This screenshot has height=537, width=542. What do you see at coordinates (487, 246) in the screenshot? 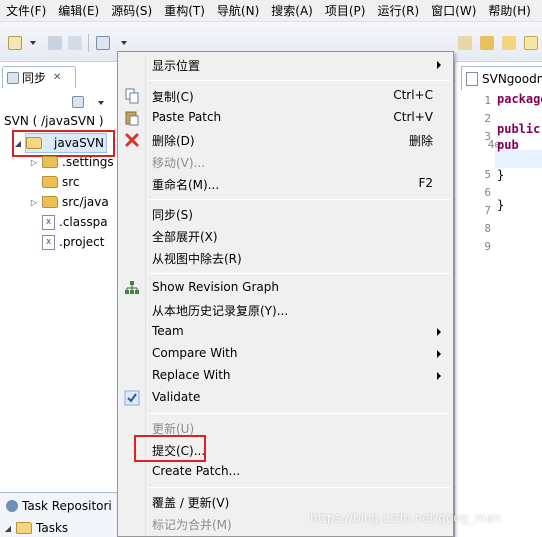
I see `line-number: 9` at bounding box center [487, 246].